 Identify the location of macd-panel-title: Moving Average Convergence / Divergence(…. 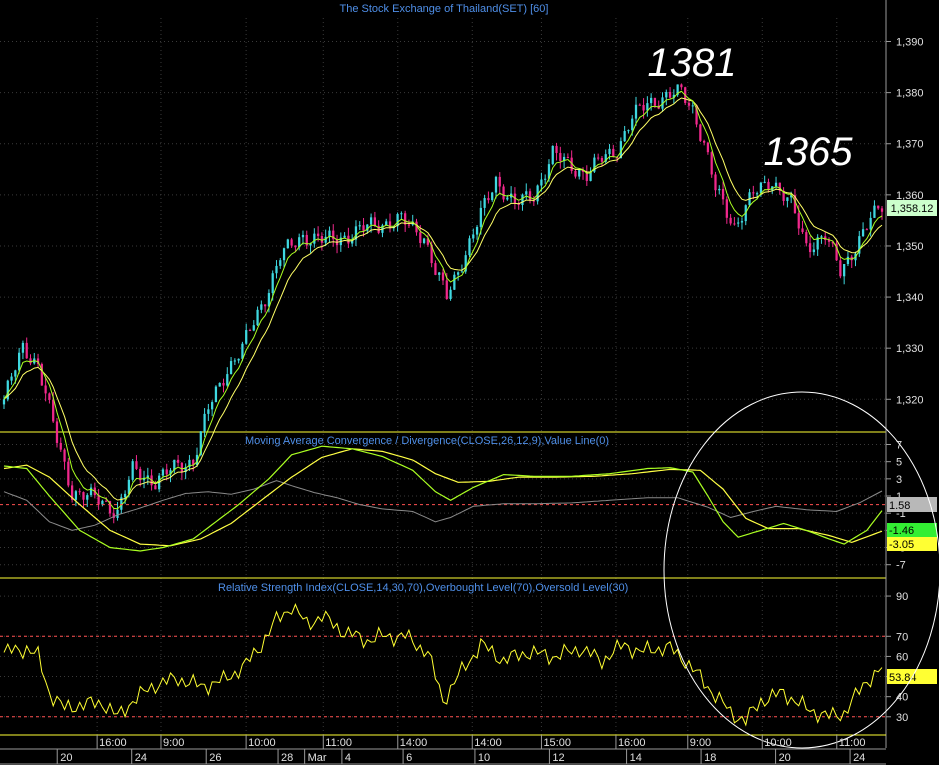
(427, 441).